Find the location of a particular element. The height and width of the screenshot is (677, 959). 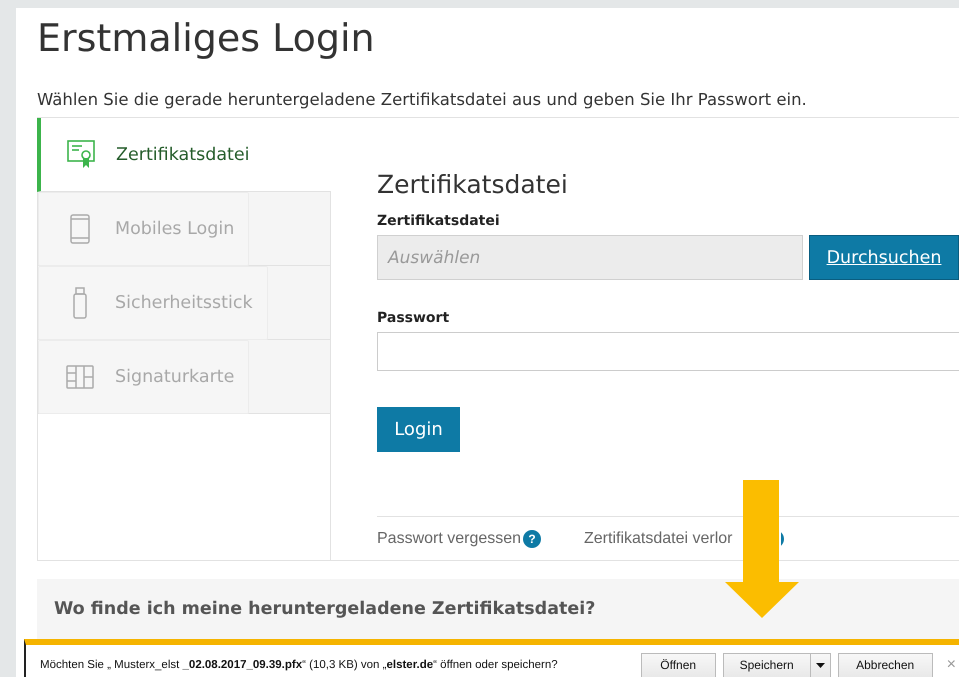

field-label: Passwort is located at coordinates (413, 318).